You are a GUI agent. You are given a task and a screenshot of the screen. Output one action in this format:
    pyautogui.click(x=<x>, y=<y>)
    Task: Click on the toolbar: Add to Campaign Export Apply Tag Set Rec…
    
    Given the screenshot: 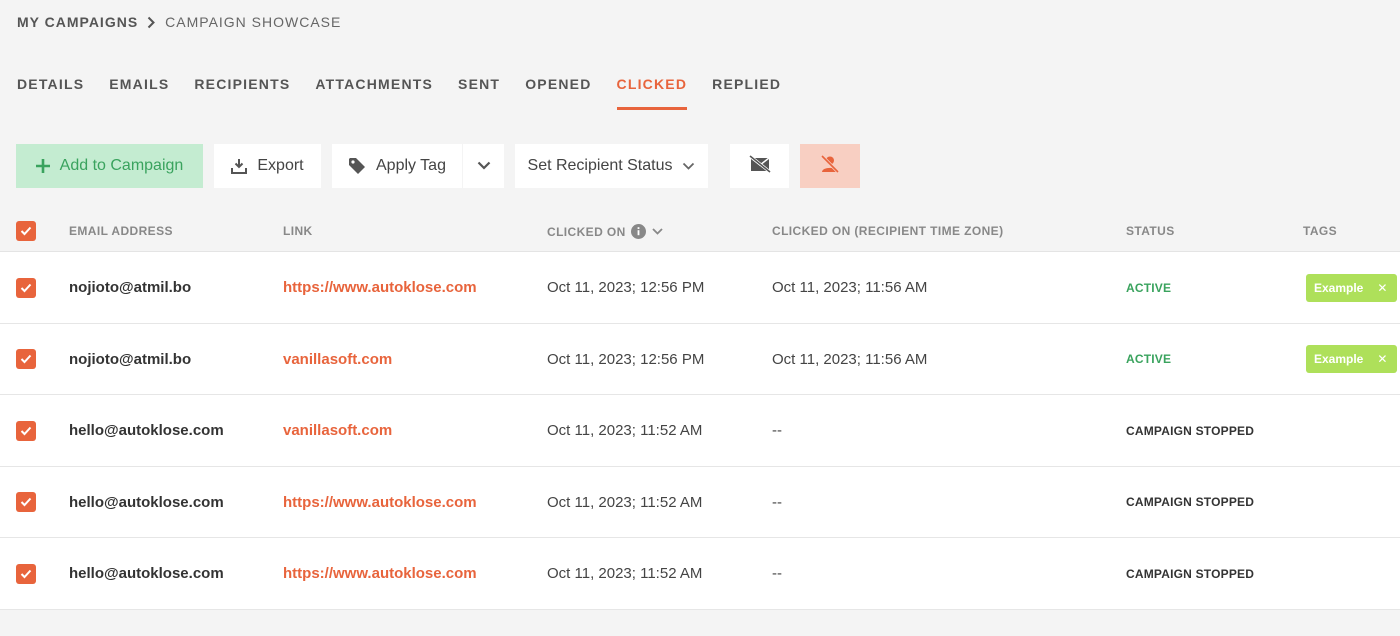 What is the action you would take?
    pyautogui.click(x=466, y=166)
    